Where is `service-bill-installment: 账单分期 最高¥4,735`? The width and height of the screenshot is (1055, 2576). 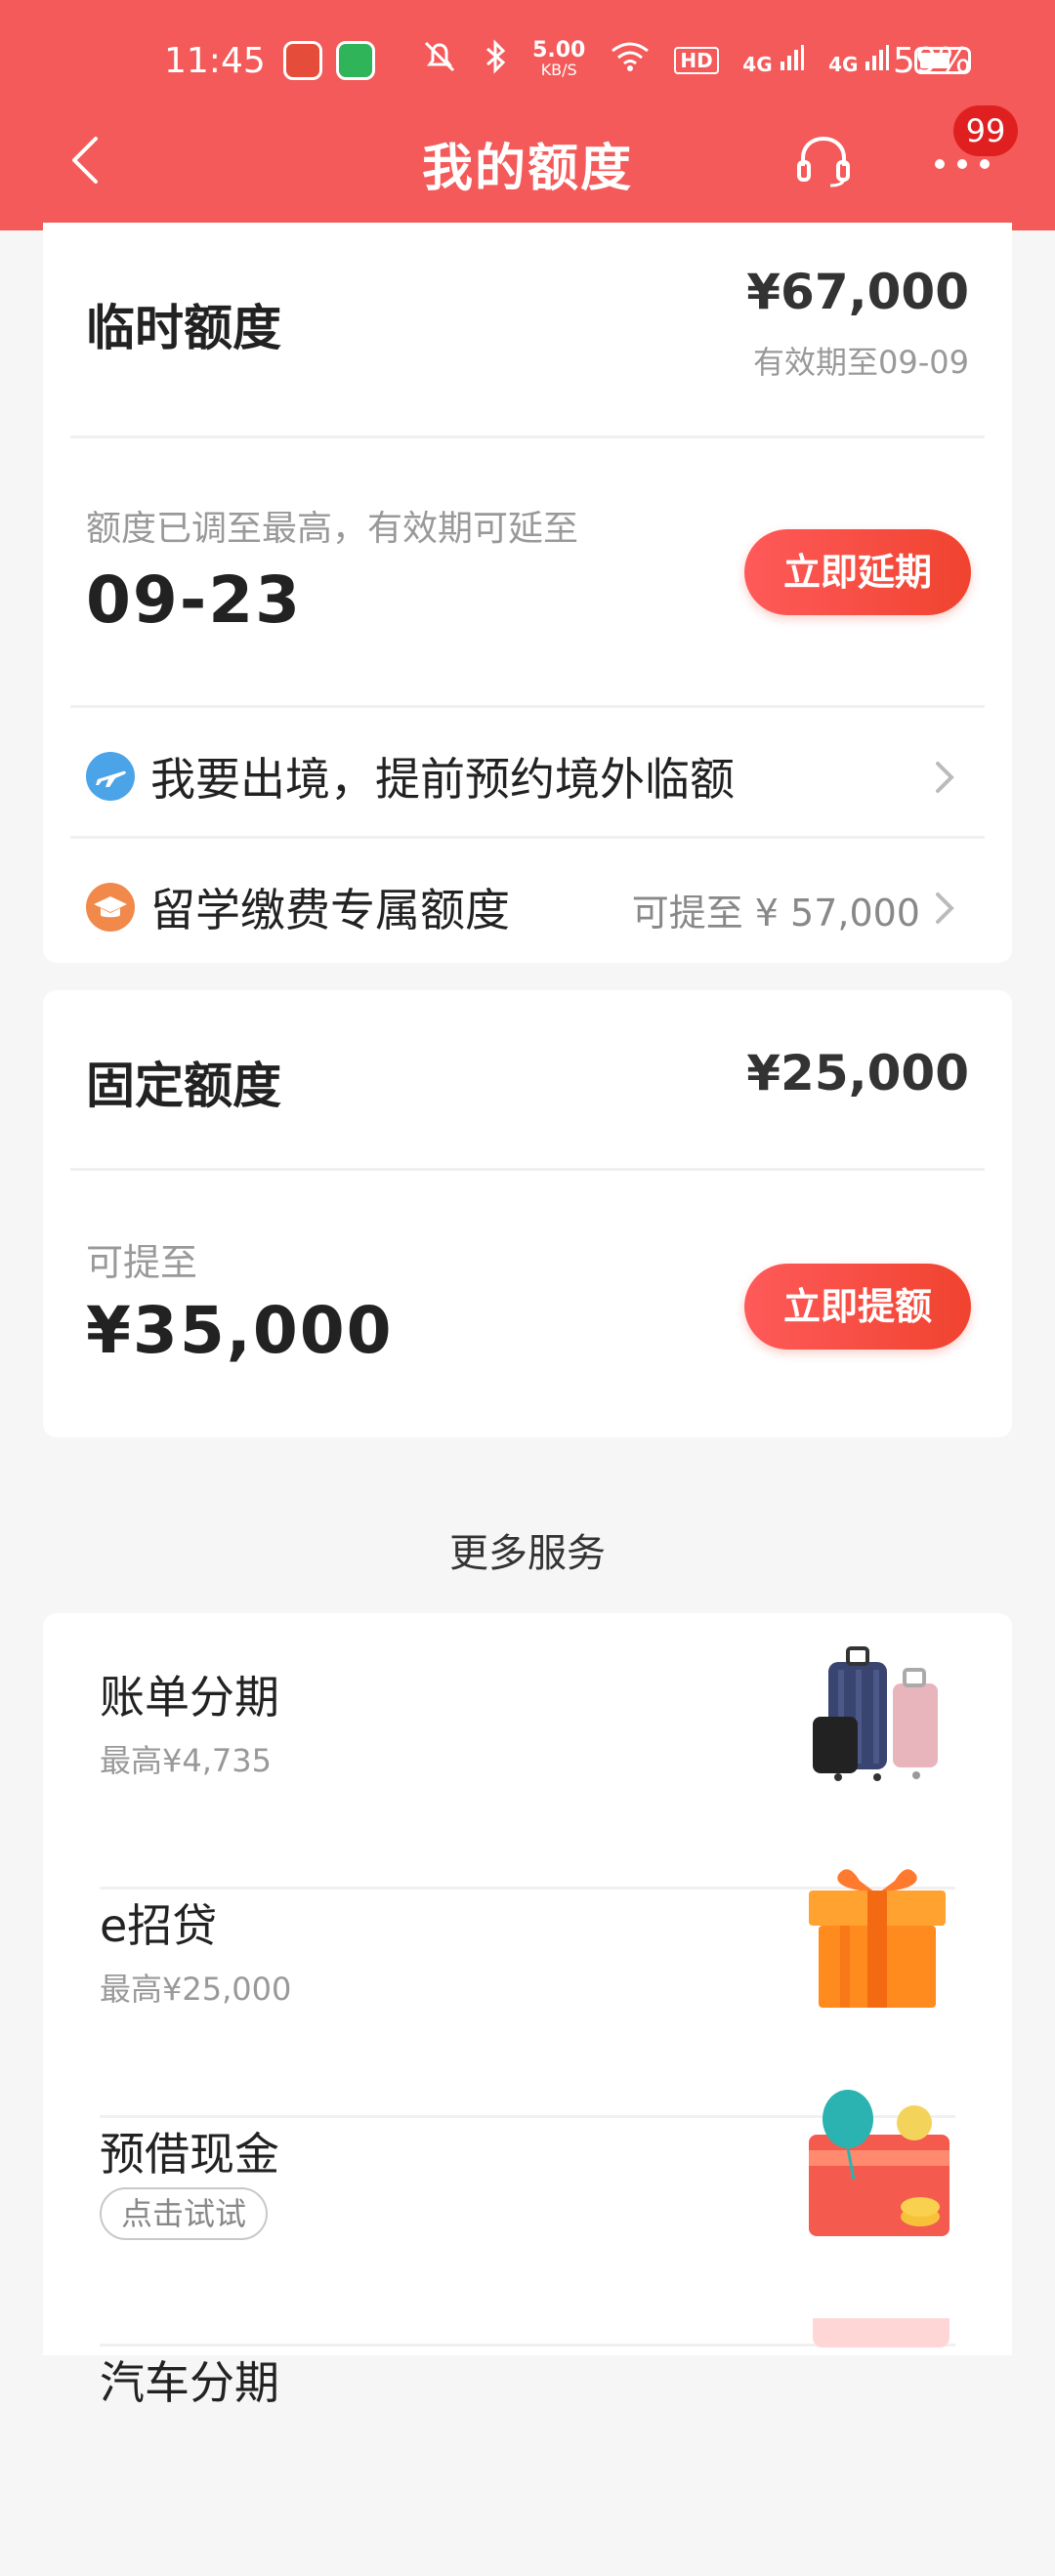 service-bill-installment: 账单分期 最高¥4,735 is located at coordinates (527, 1768).